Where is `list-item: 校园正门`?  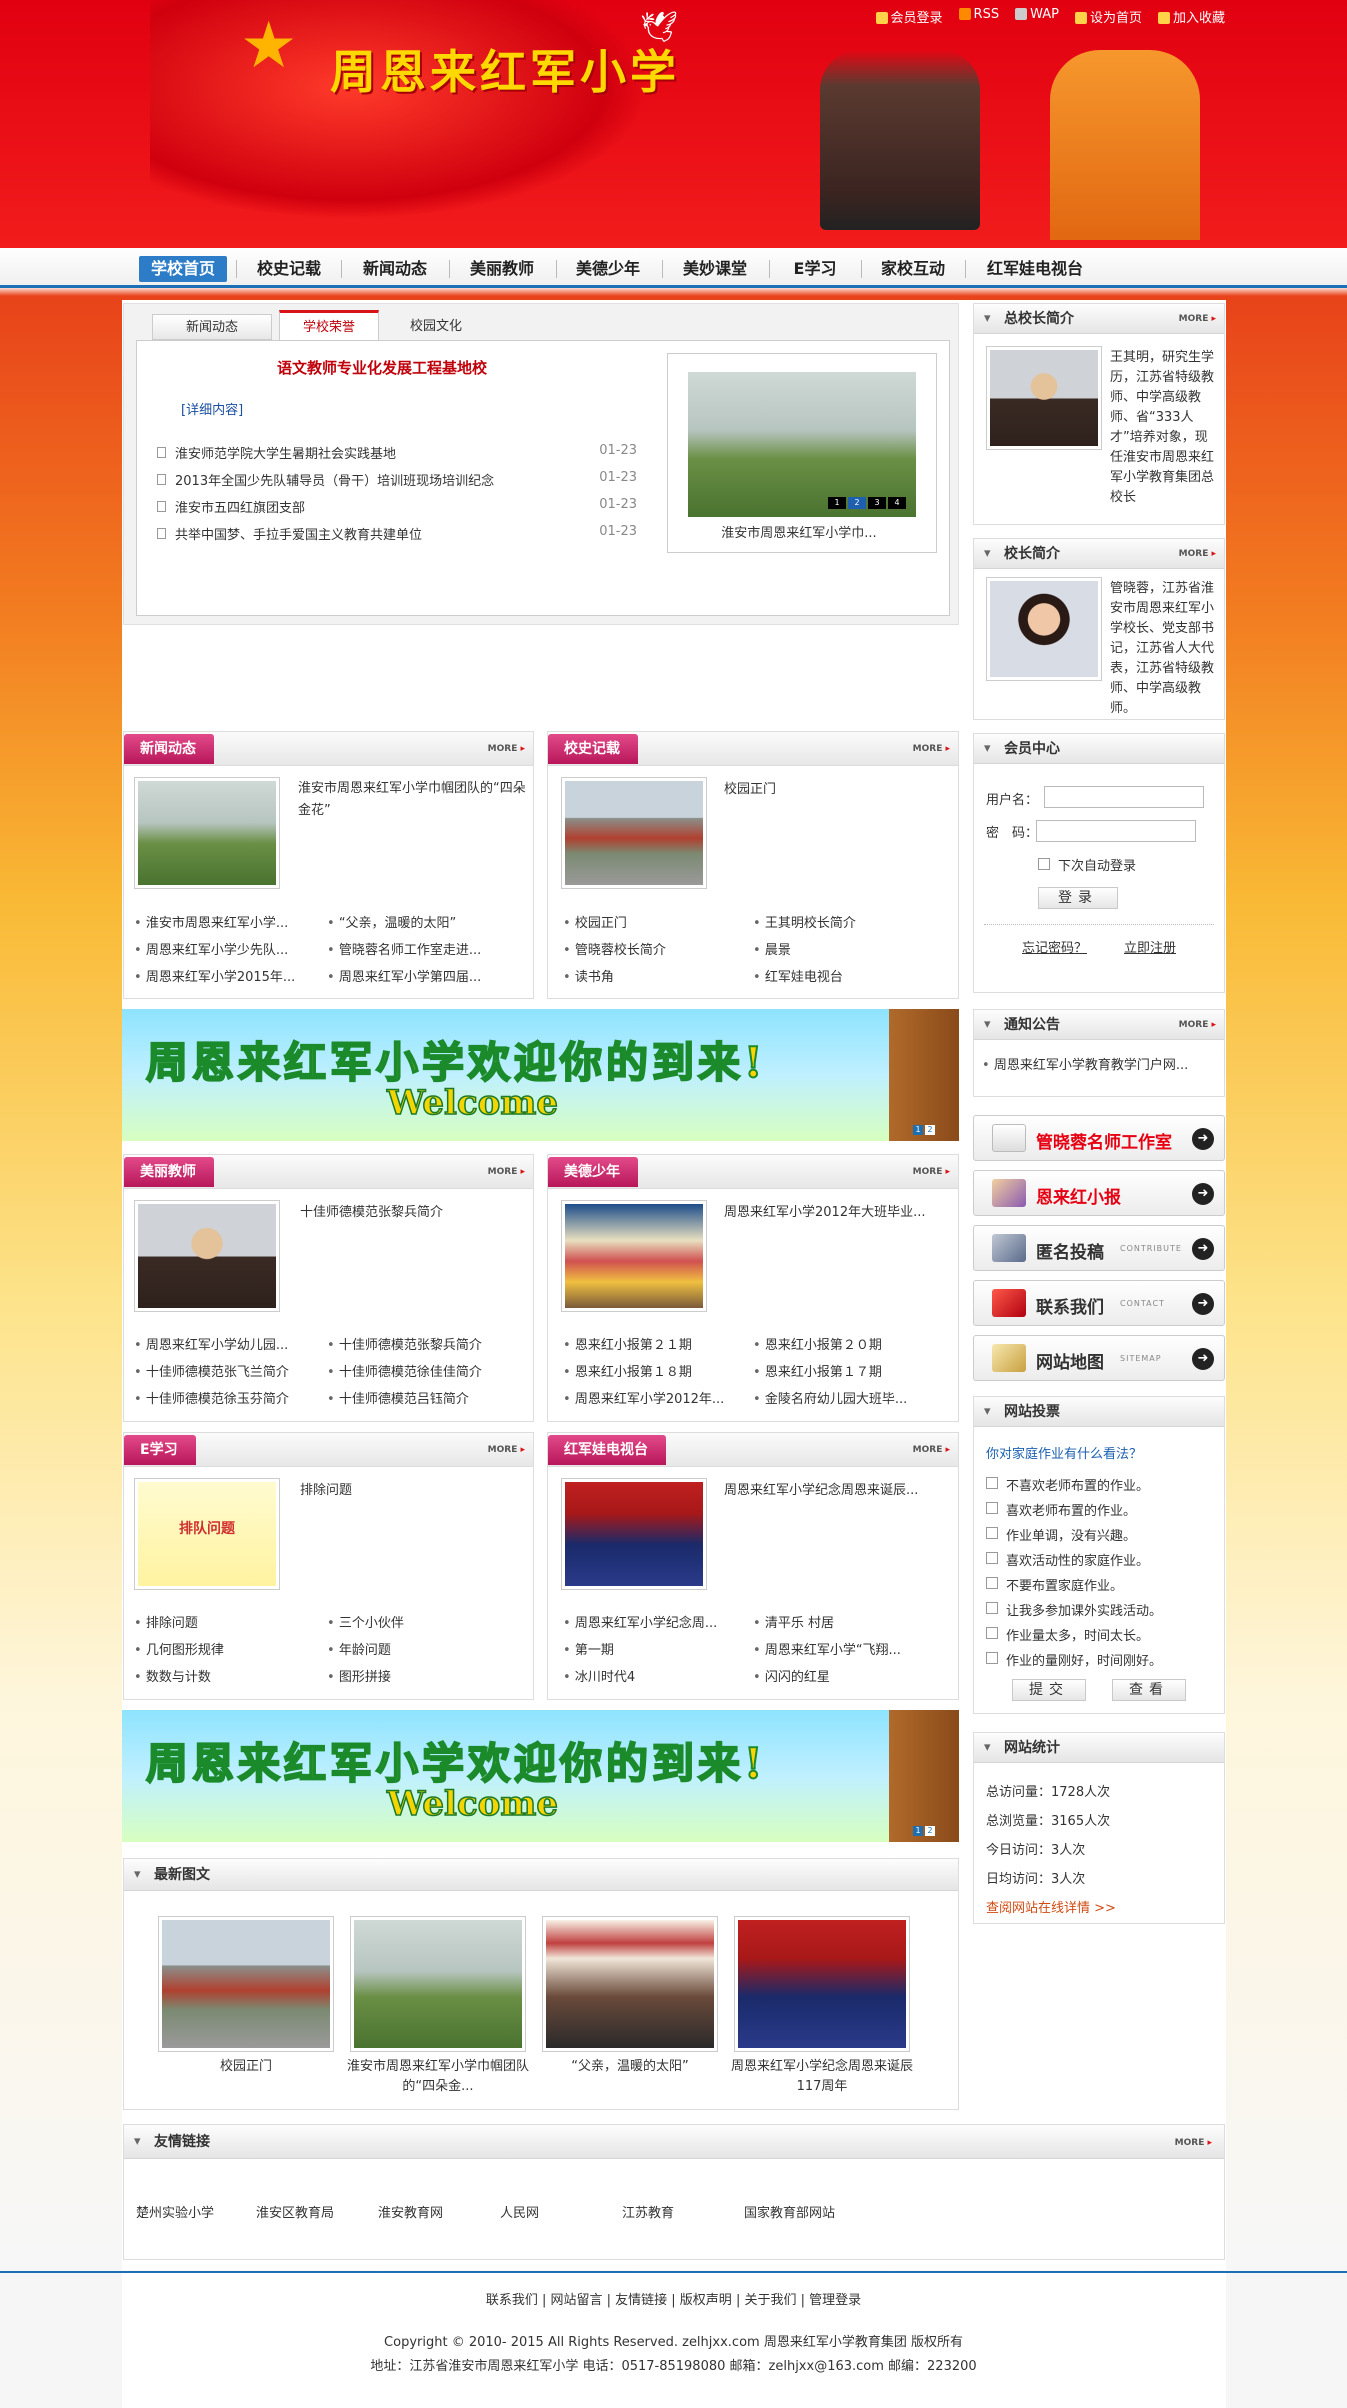
list-item: 校园正门 is located at coordinates (653, 921).